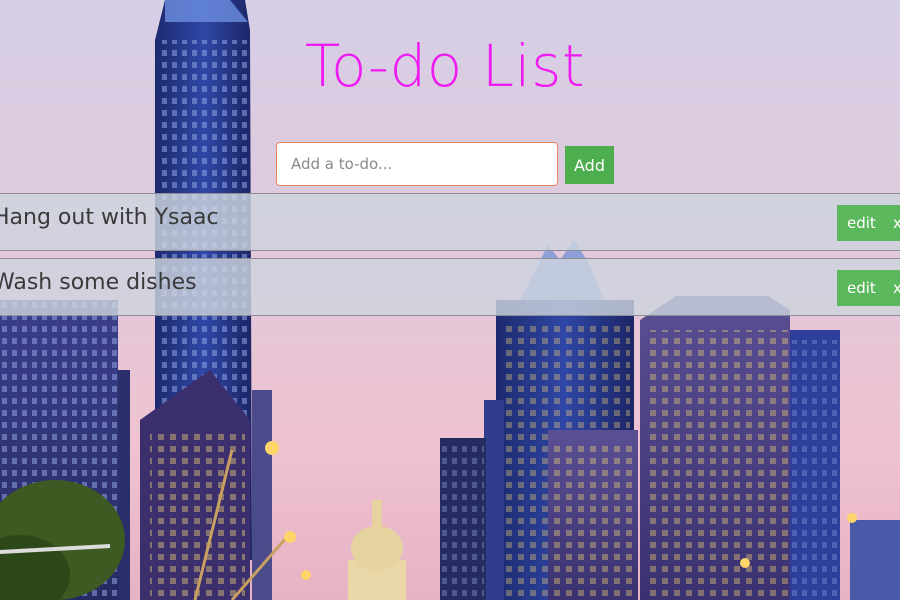  What do you see at coordinates (445, 66) in the screenshot?
I see `page-title: To-do List` at bounding box center [445, 66].